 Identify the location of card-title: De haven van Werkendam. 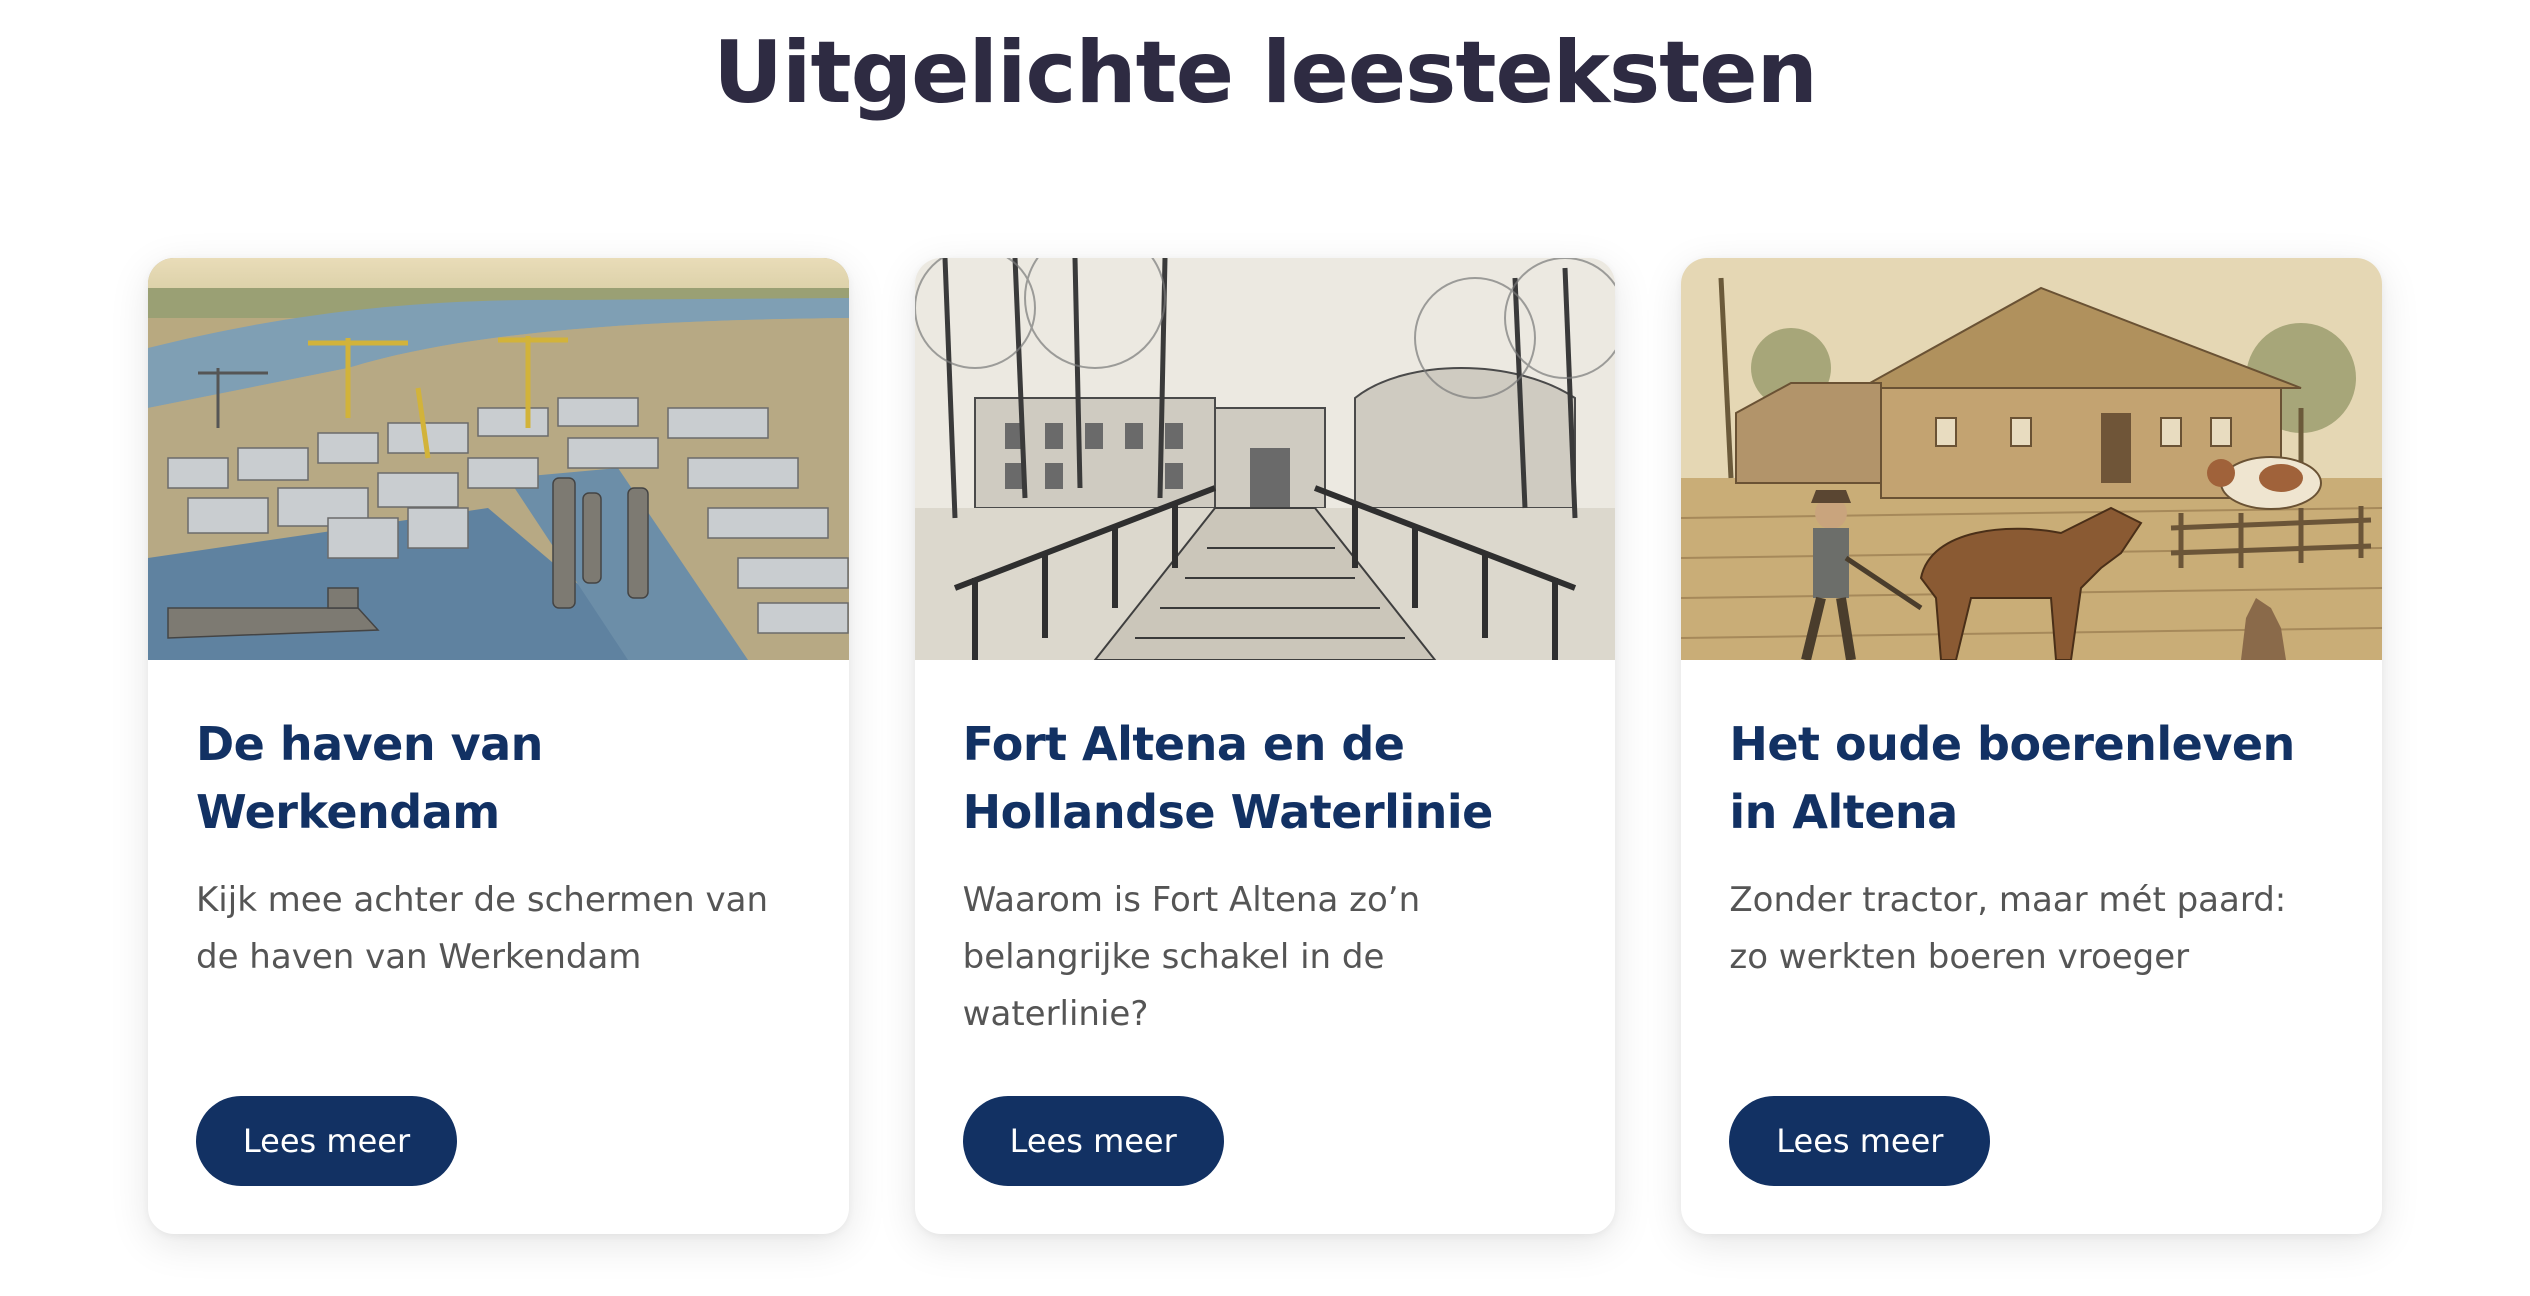
(498, 778).